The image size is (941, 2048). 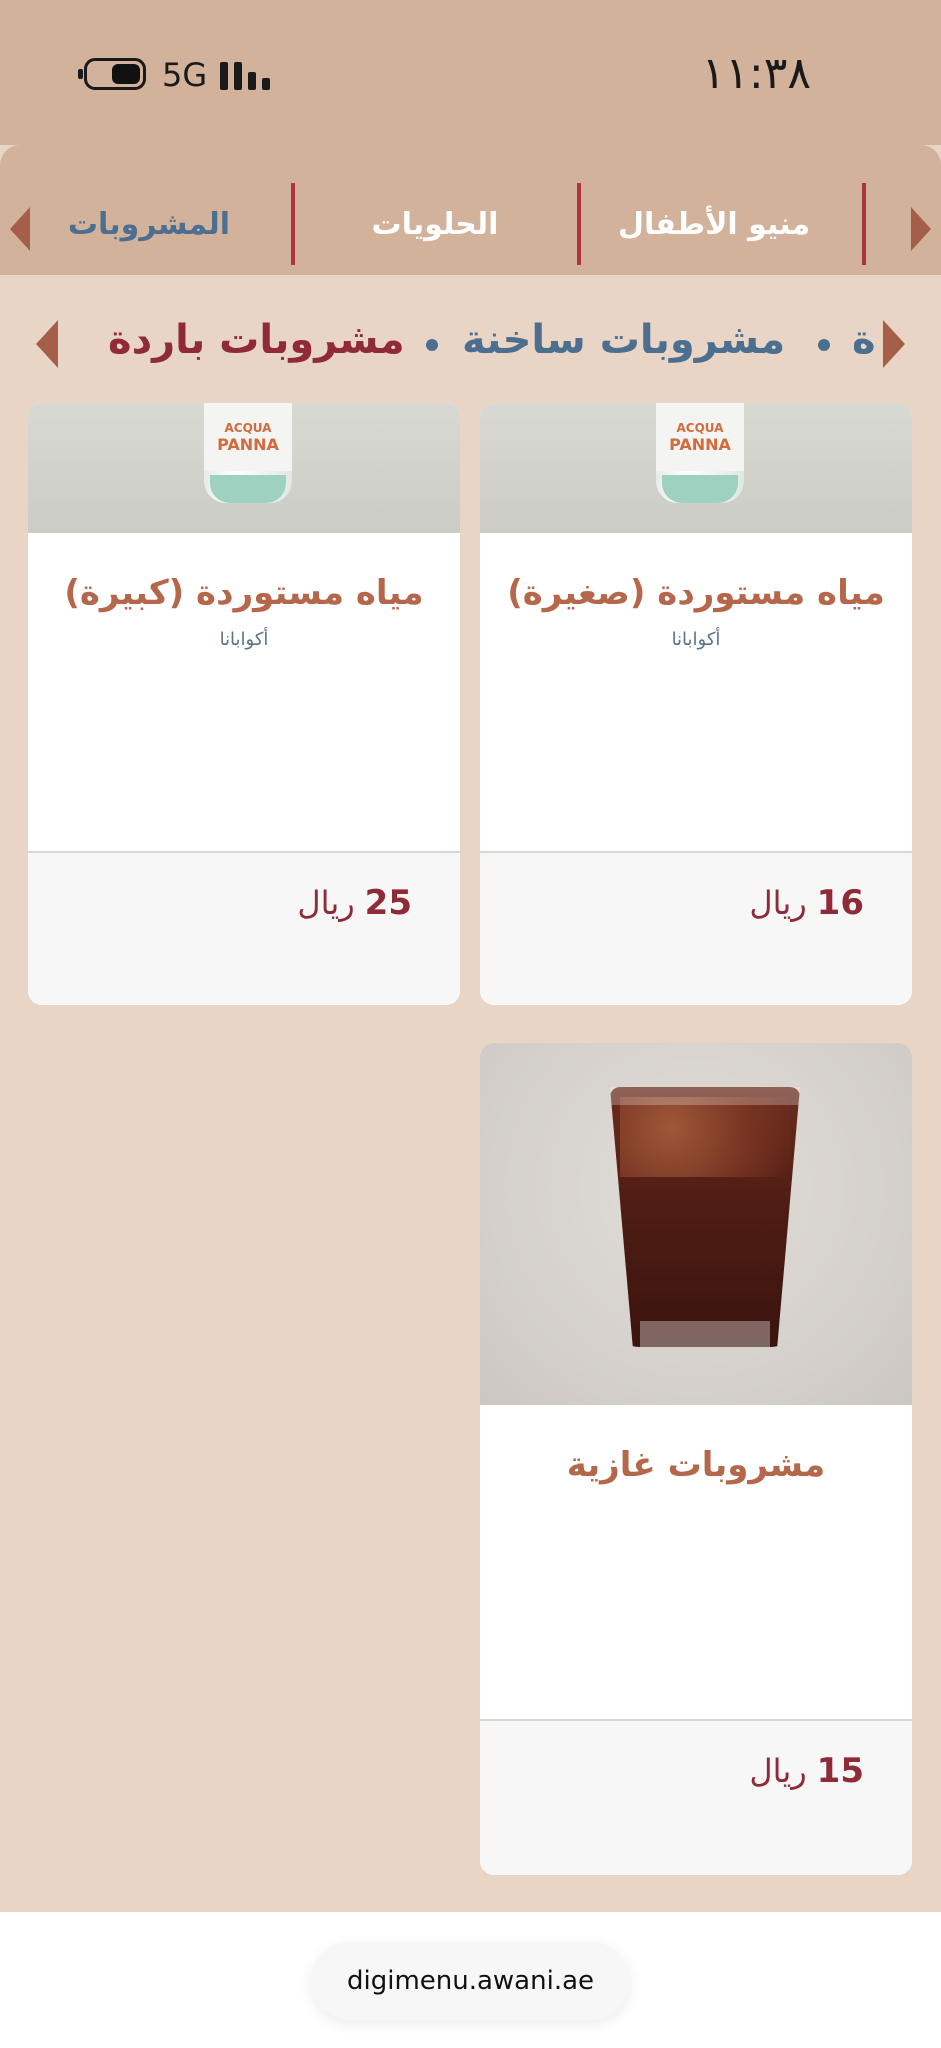 What do you see at coordinates (864, 340) in the screenshot?
I see `subcategory-partial: ة` at bounding box center [864, 340].